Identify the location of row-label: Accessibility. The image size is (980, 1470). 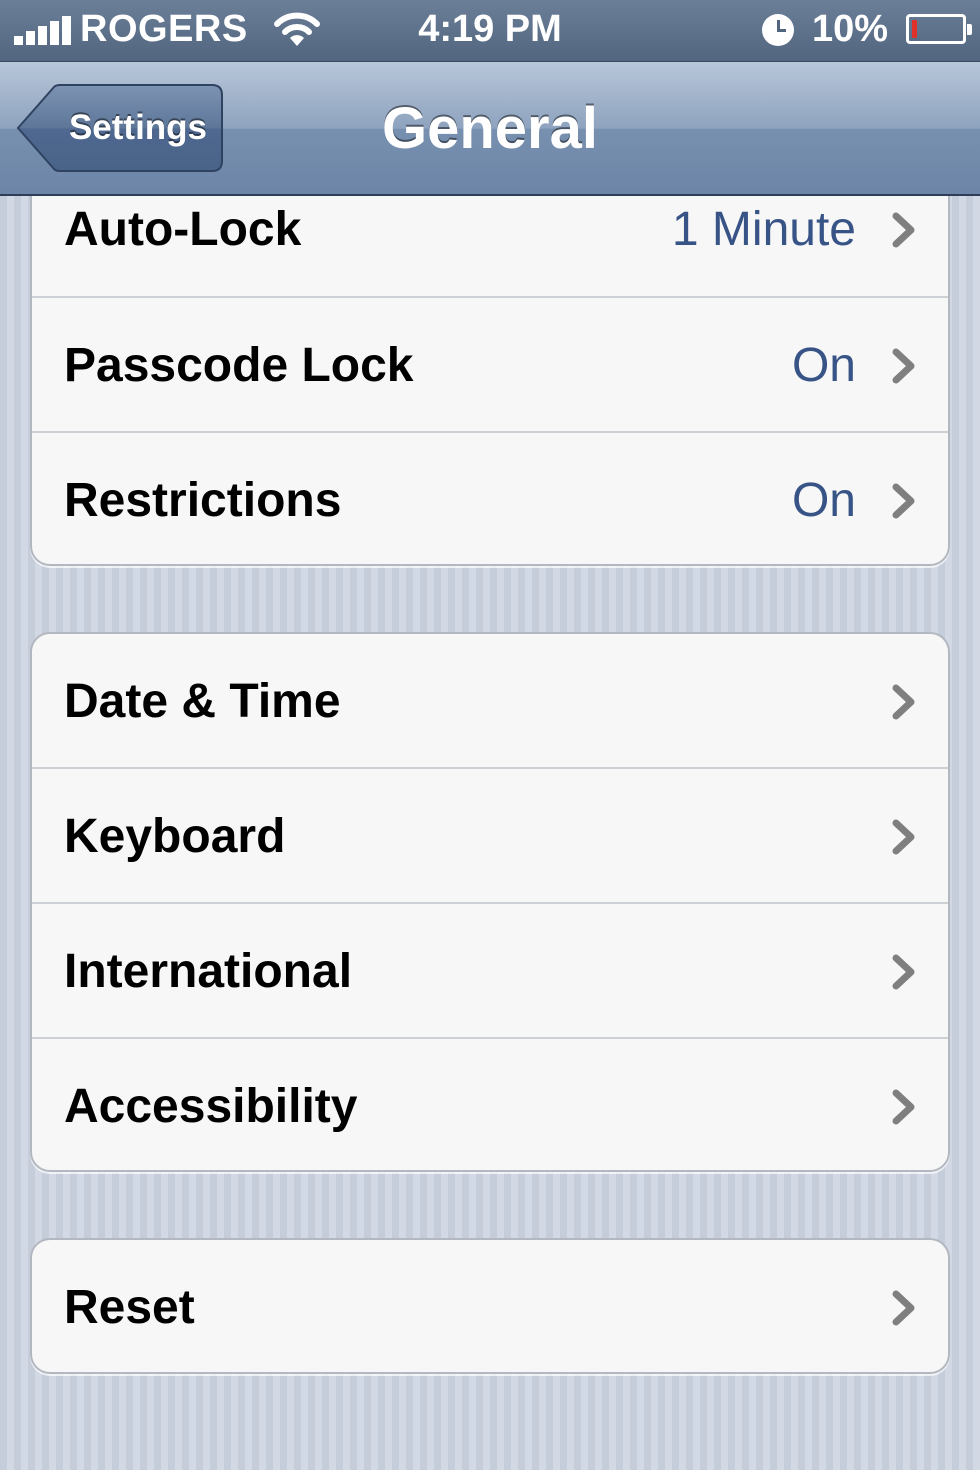
(211, 1106).